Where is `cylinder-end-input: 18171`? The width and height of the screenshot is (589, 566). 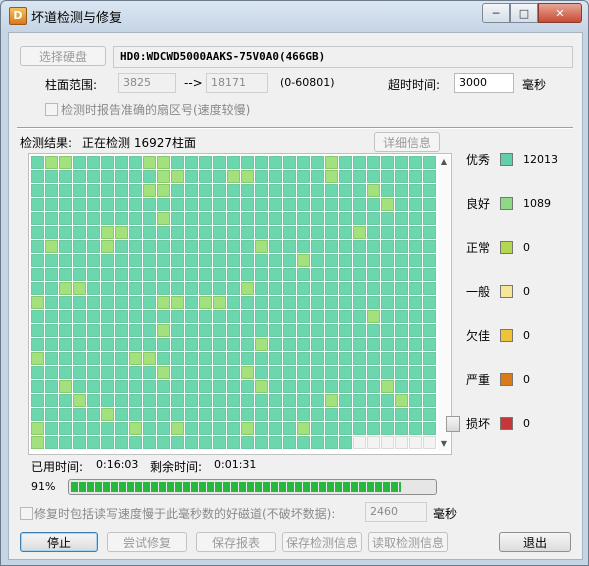 cylinder-end-input: 18171 is located at coordinates (237, 83).